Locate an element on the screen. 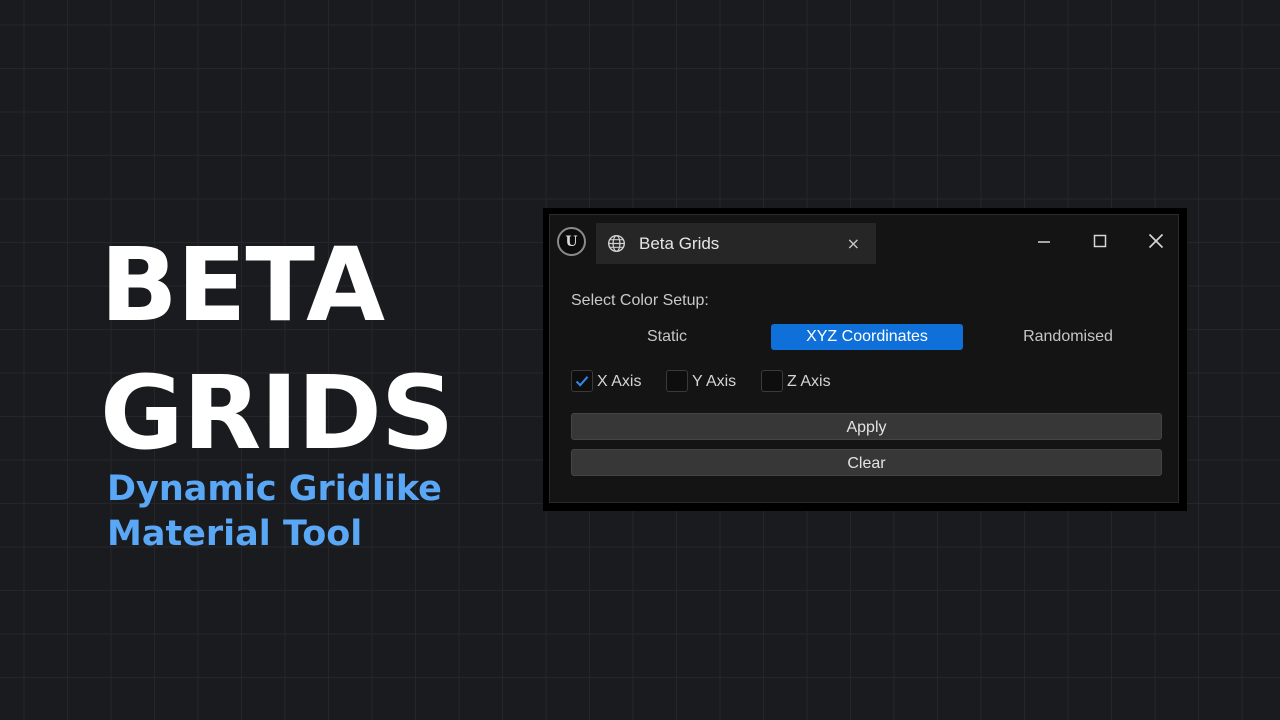 Image resolution: width=1280 pixels, height=720 pixels. hero-subtitle: Dynamic Gridlike Material Tool is located at coordinates (337, 512).